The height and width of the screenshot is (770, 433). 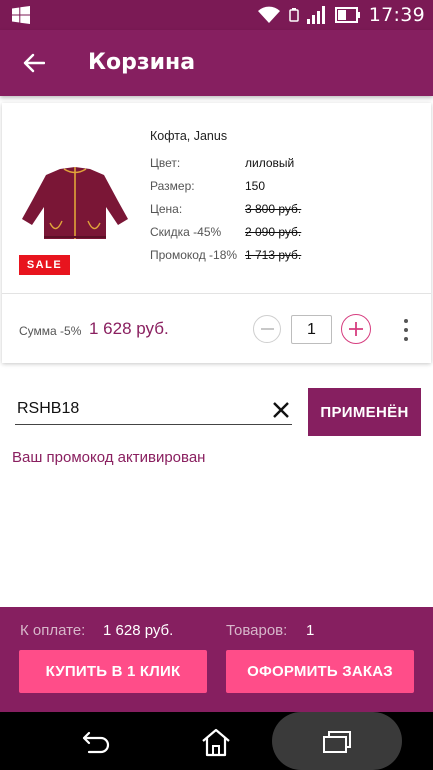 What do you see at coordinates (406, 321) in the screenshot?
I see `more-vertical-icon` at bounding box center [406, 321].